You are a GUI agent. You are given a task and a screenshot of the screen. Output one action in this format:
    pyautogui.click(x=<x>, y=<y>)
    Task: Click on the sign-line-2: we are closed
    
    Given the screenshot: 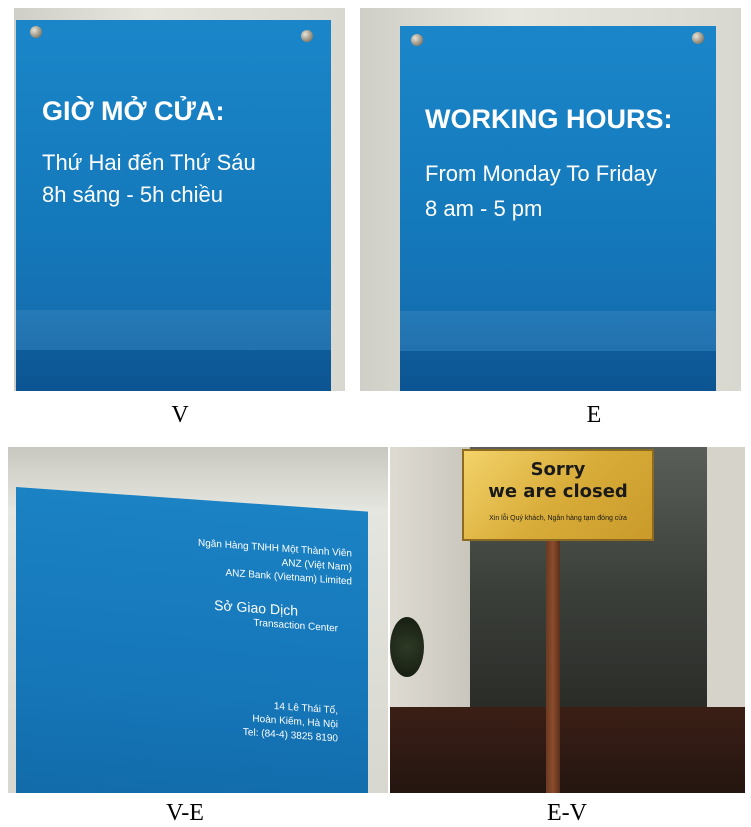 What is the action you would take?
    pyautogui.click(x=558, y=491)
    